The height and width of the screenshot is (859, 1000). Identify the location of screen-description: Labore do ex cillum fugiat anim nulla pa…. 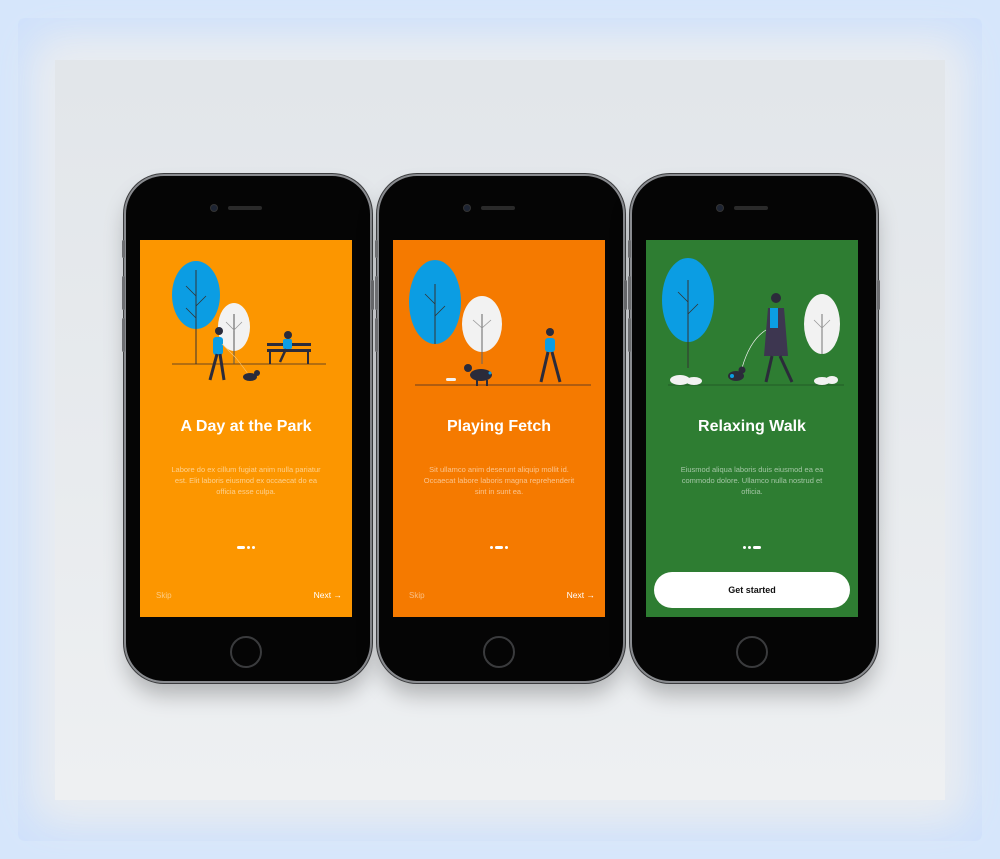
(246, 480).